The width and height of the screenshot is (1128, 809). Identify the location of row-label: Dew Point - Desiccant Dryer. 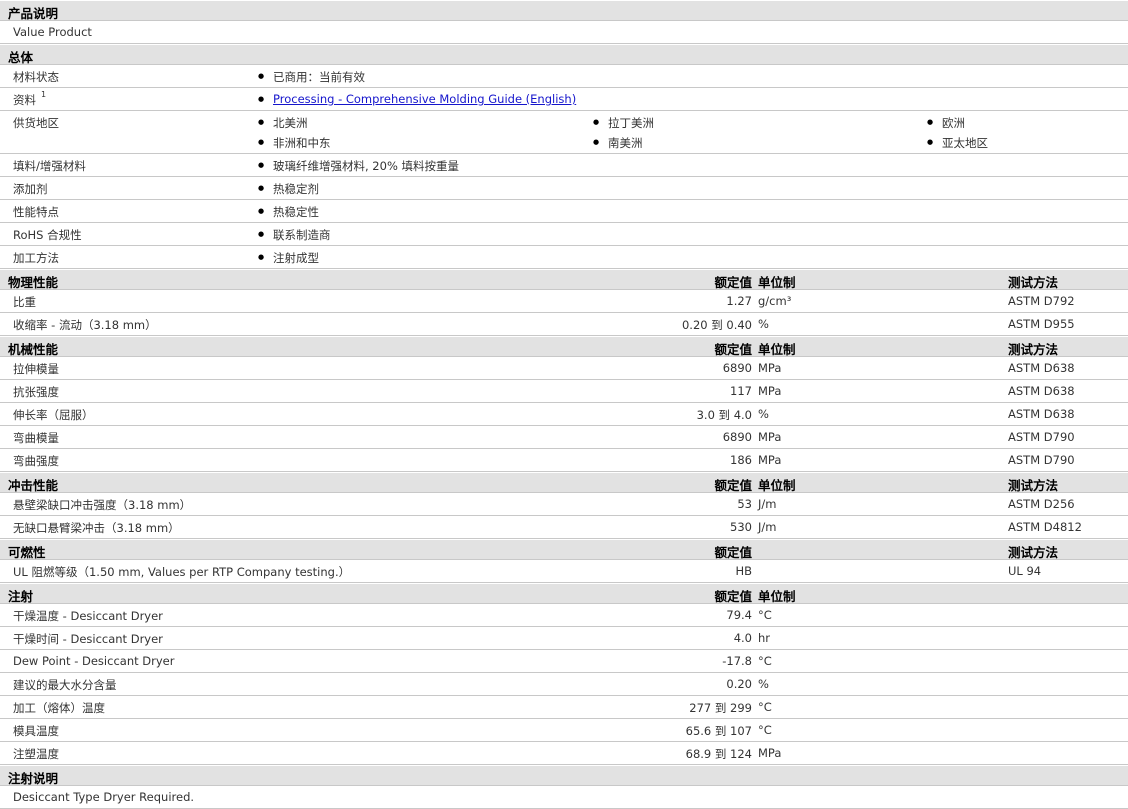
(94, 661).